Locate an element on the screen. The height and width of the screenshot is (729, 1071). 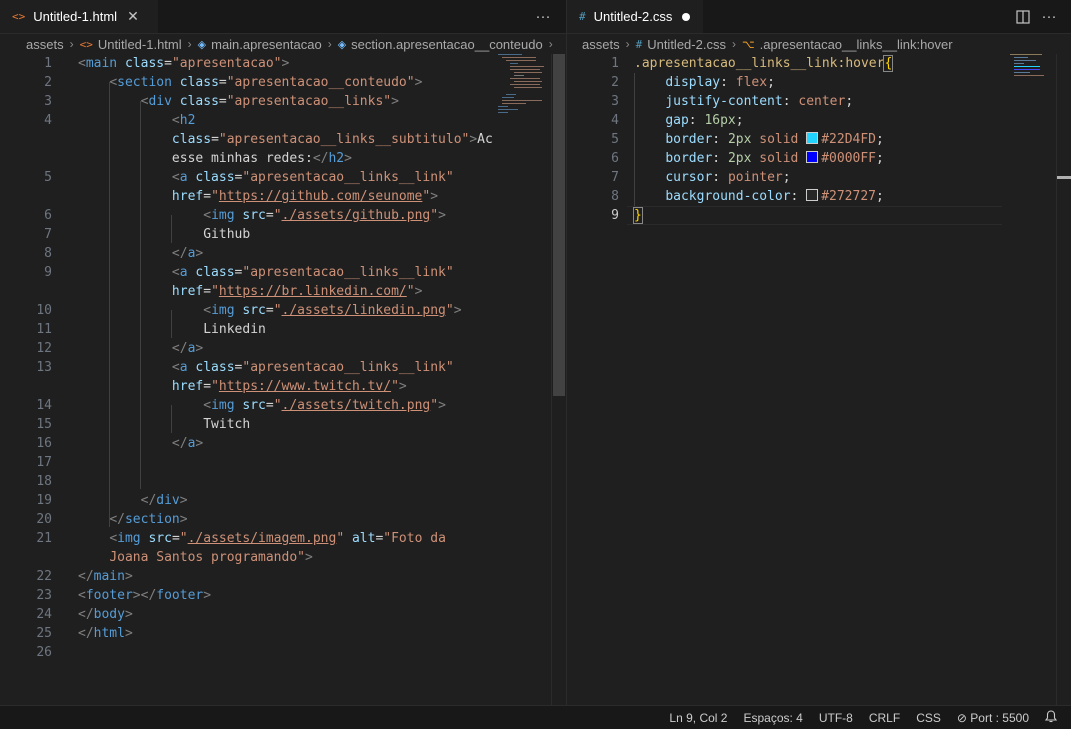
code-line: 7 Github is located at coordinates (147, 234).